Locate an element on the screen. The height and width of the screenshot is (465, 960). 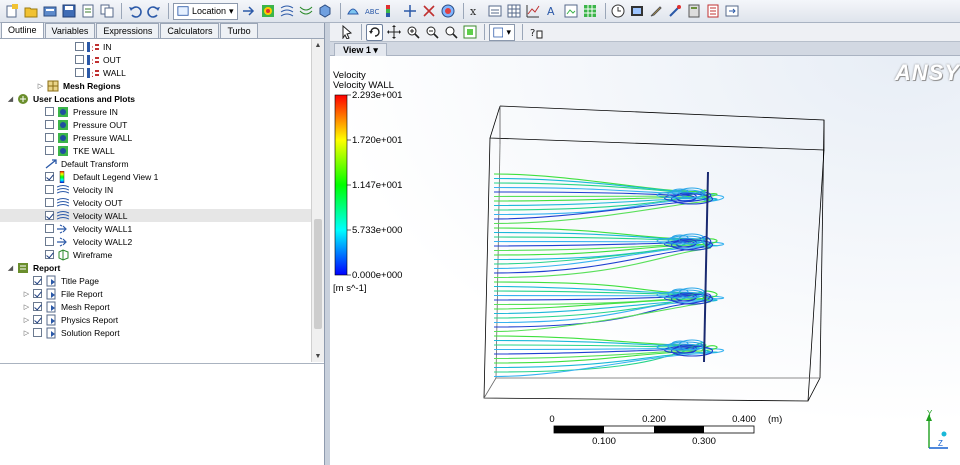
scroll-up-icon: ▲ is located at coordinates (318, 45).